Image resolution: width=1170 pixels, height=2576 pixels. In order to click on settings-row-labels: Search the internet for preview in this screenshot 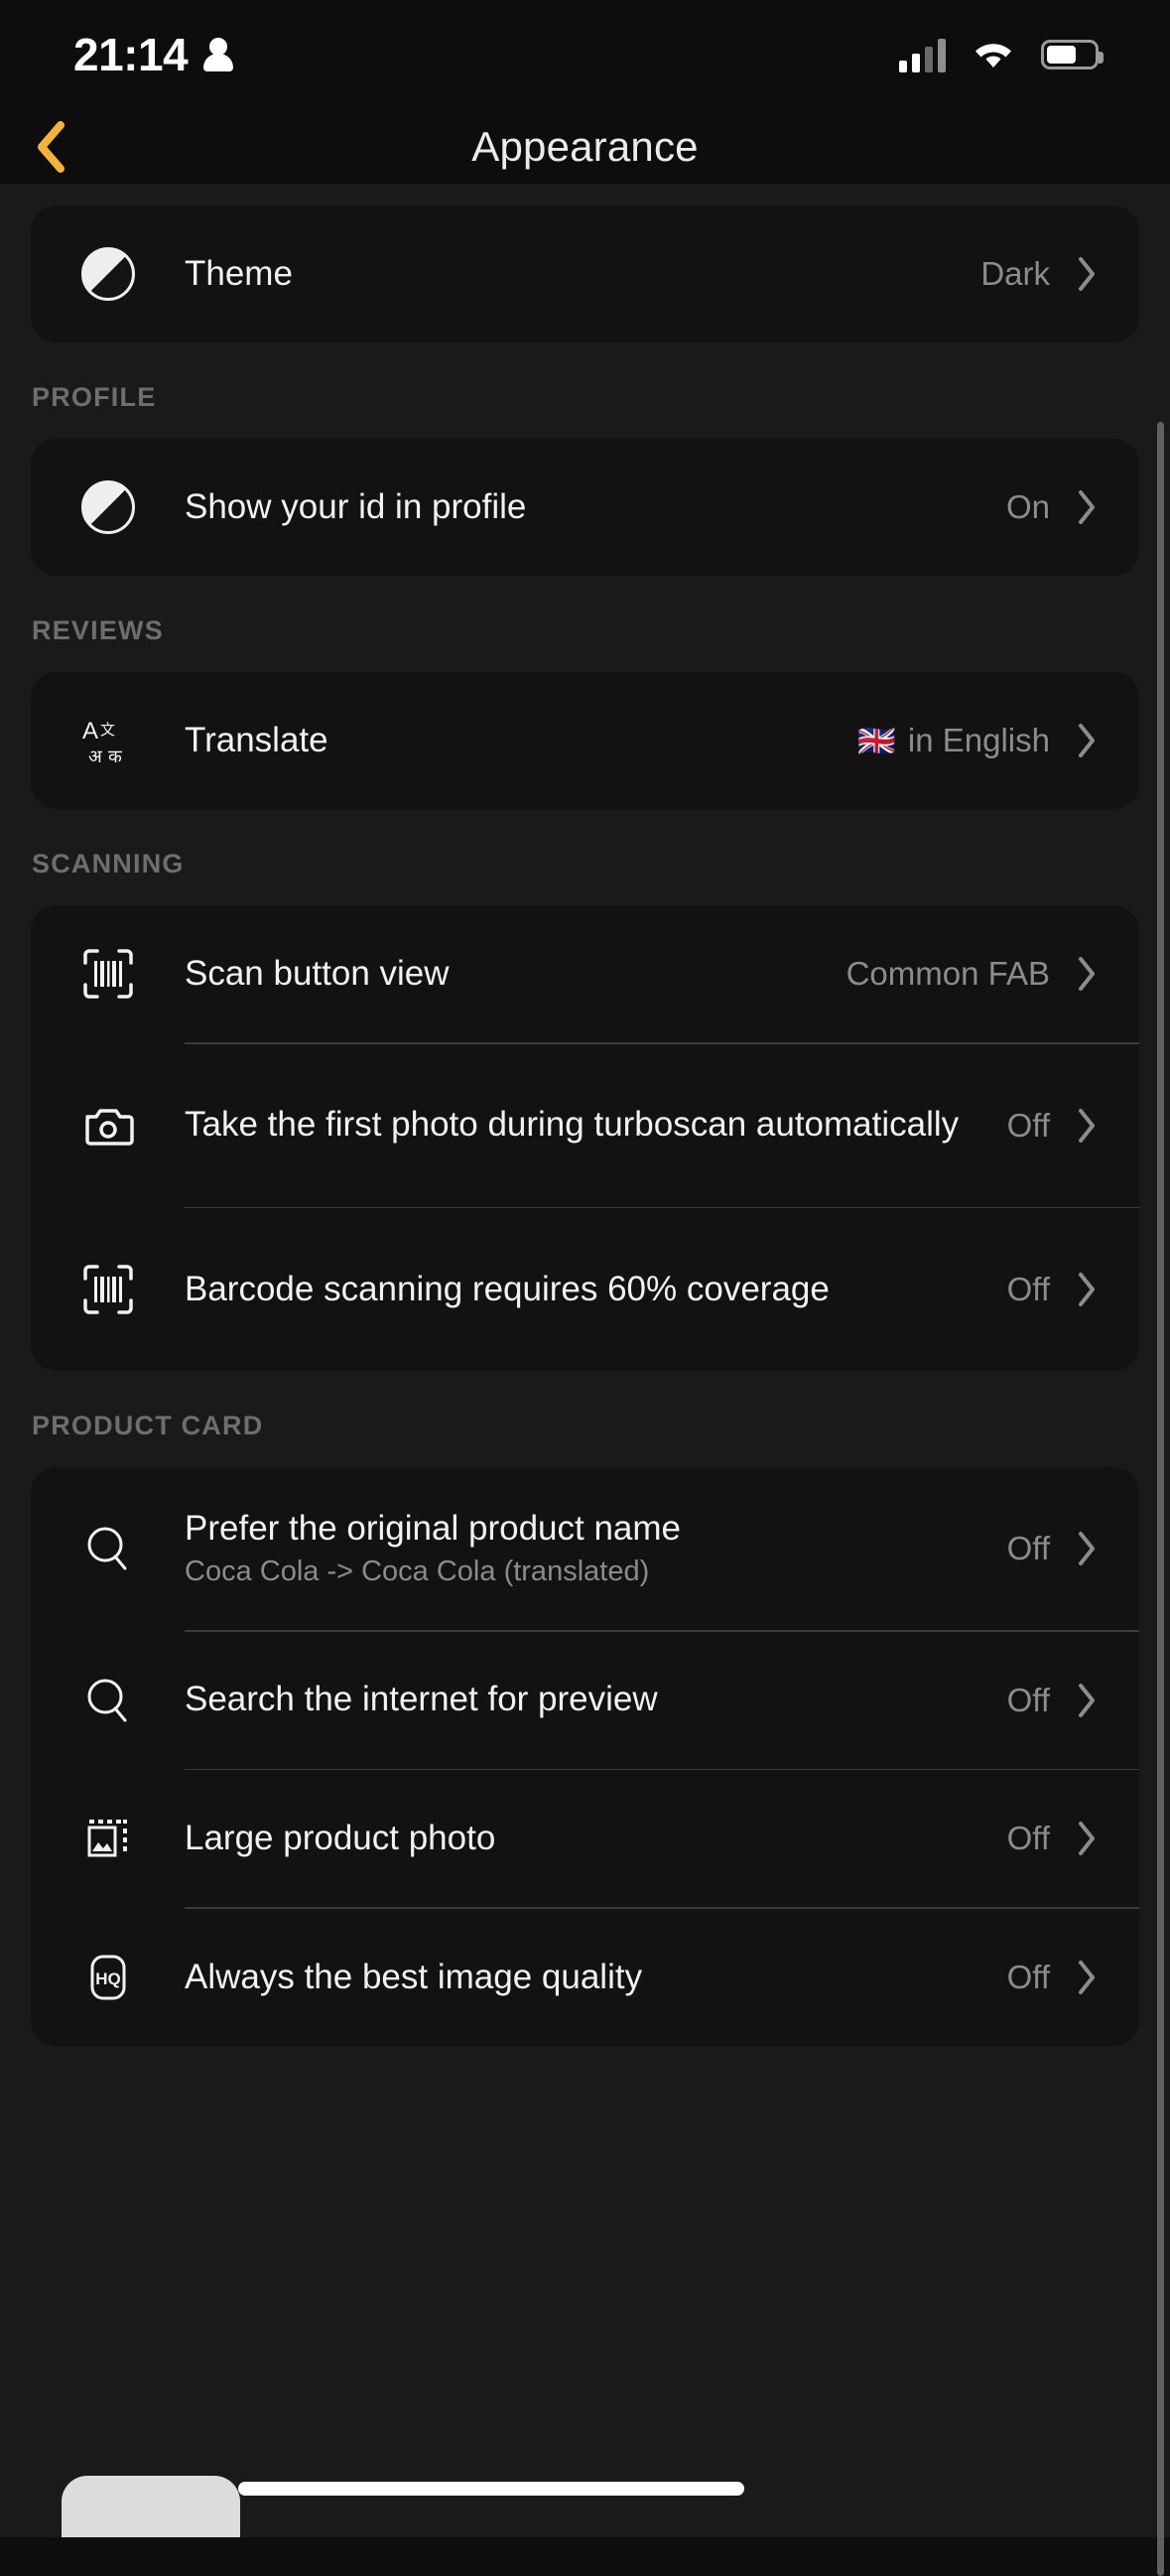, I will do `click(596, 1700)`.